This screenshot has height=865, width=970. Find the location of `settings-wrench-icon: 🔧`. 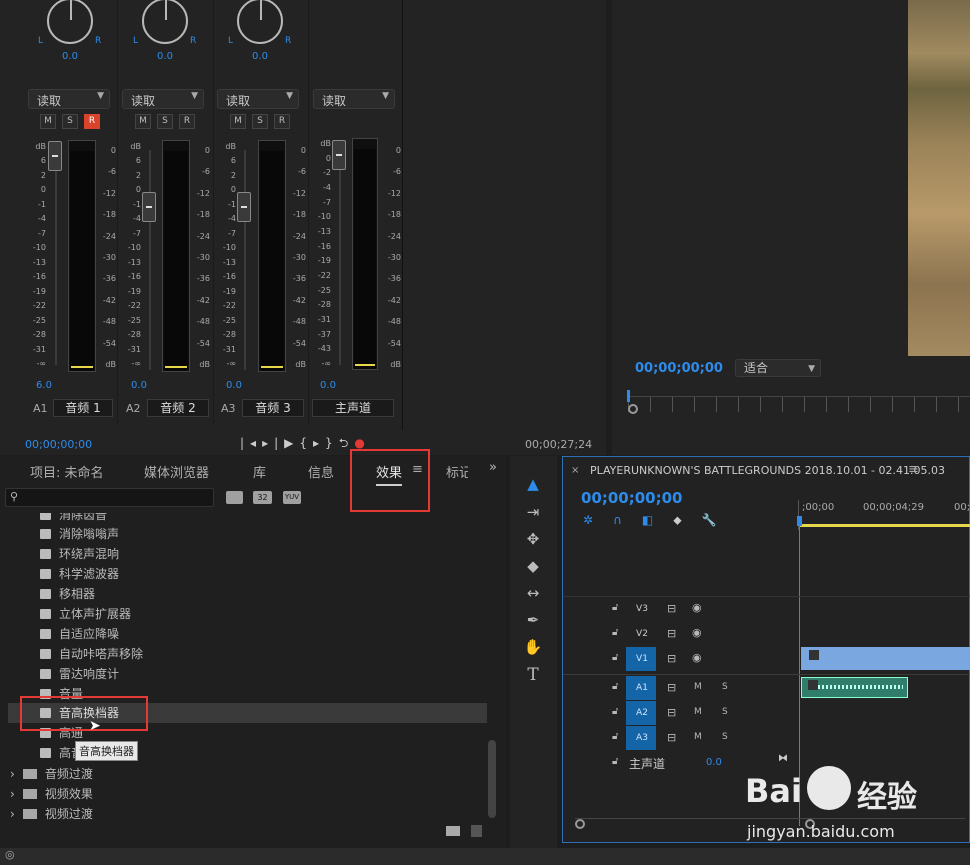

settings-wrench-icon: 🔧 is located at coordinates (719, 520).